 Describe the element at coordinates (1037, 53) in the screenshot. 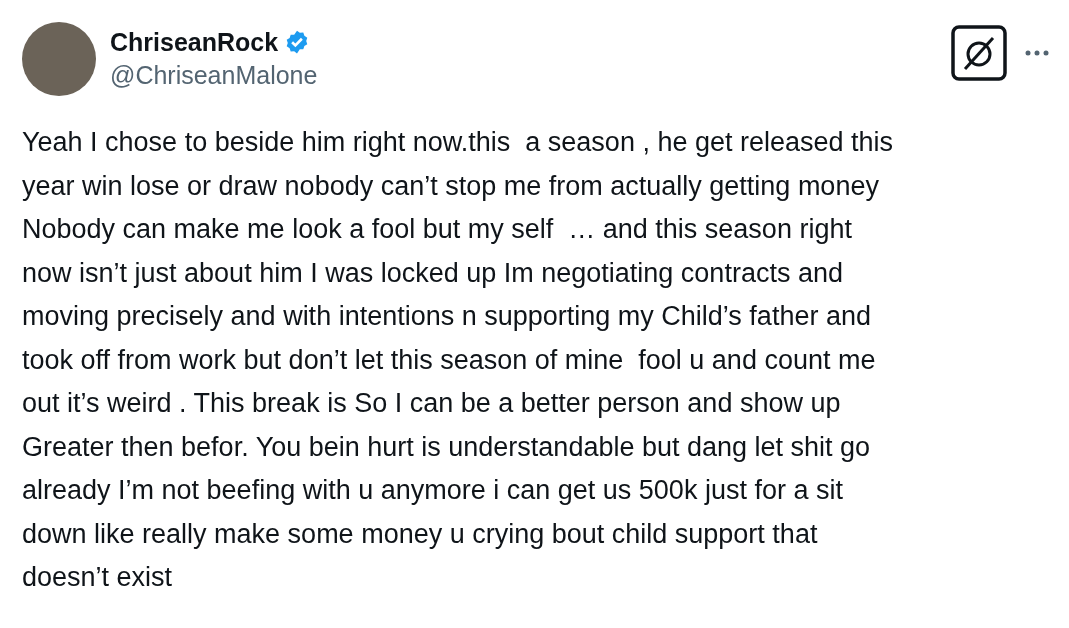

I see `more-options-icon` at that location.